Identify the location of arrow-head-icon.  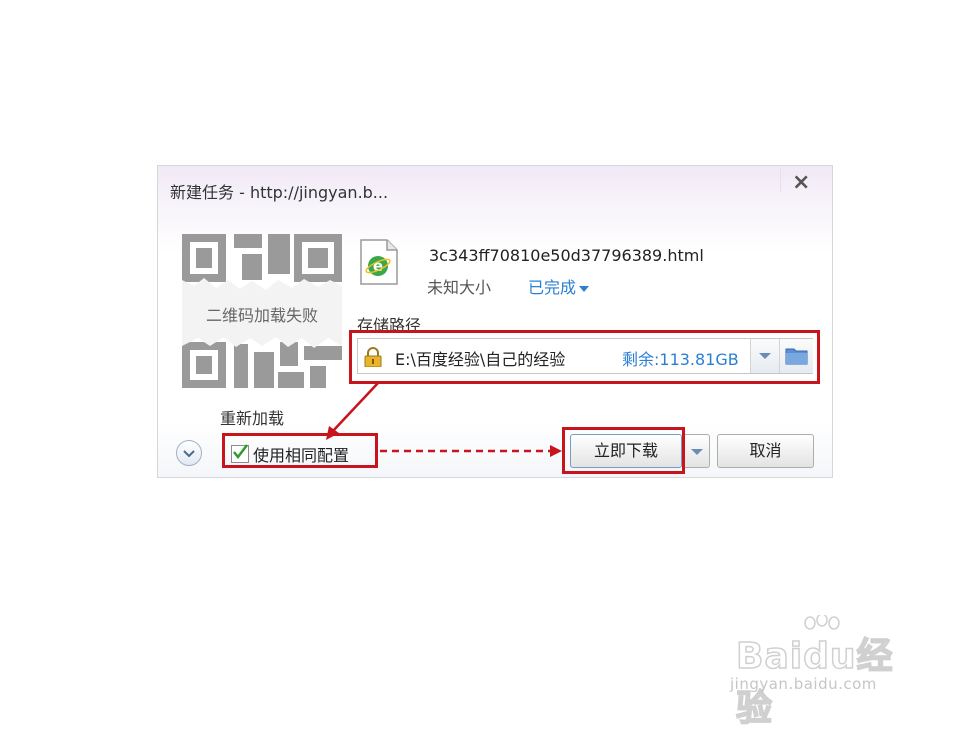
(556, 451).